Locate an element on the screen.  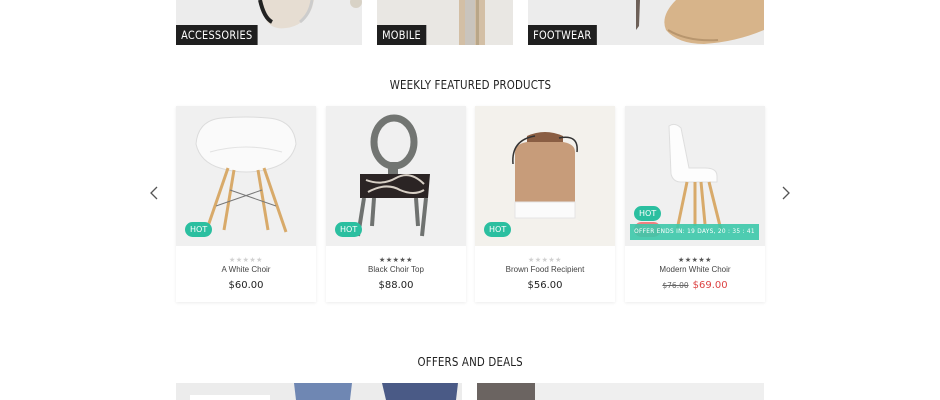
product-price: $76.00 $69.00 is located at coordinates (695, 285).